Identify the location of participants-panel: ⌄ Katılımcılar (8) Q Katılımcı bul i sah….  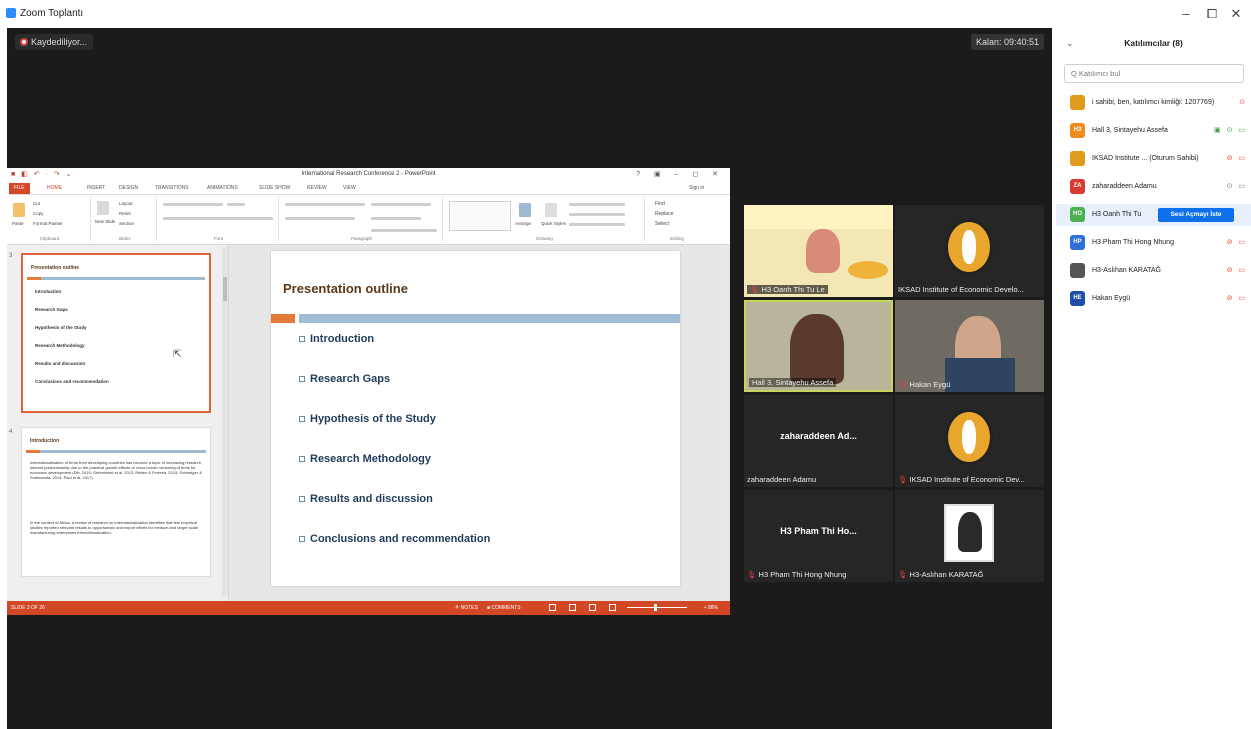
(1153, 378).